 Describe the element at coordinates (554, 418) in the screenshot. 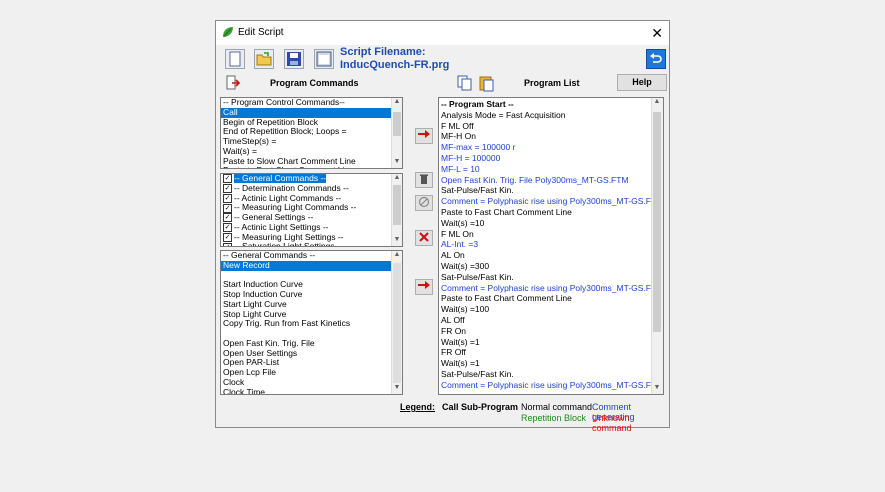

I see `legend-repetition: Repetition Block` at that location.